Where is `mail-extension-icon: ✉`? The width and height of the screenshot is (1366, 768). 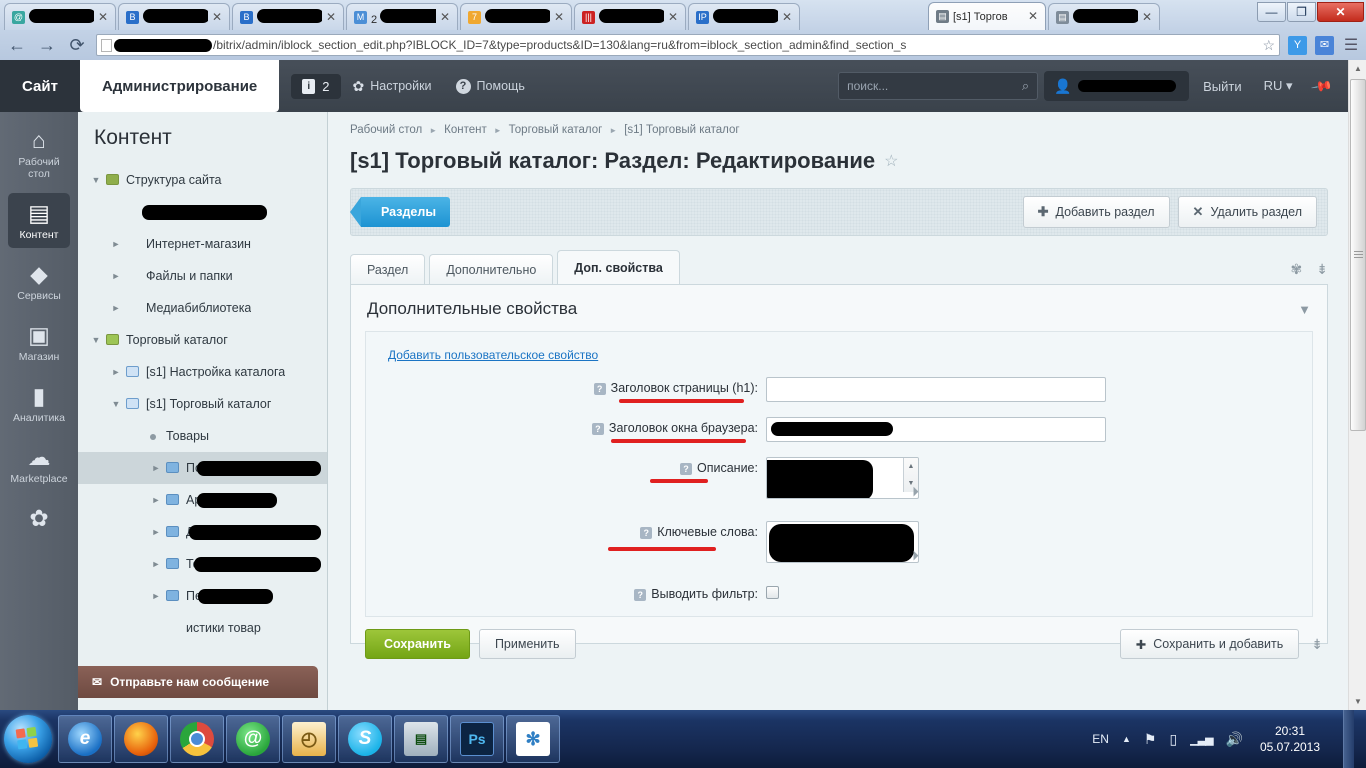
mail-extension-icon: ✉ is located at coordinates (1324, 45).